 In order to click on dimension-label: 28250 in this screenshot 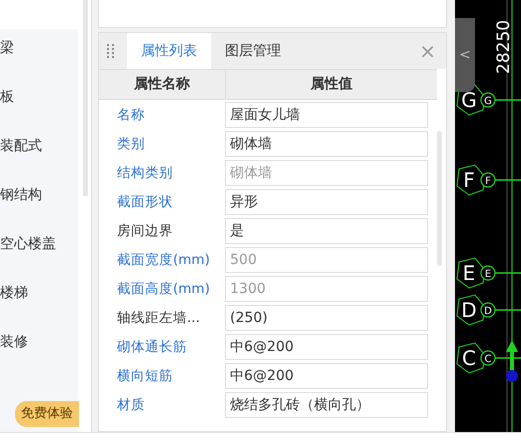, I will do `click(504, 47)`.